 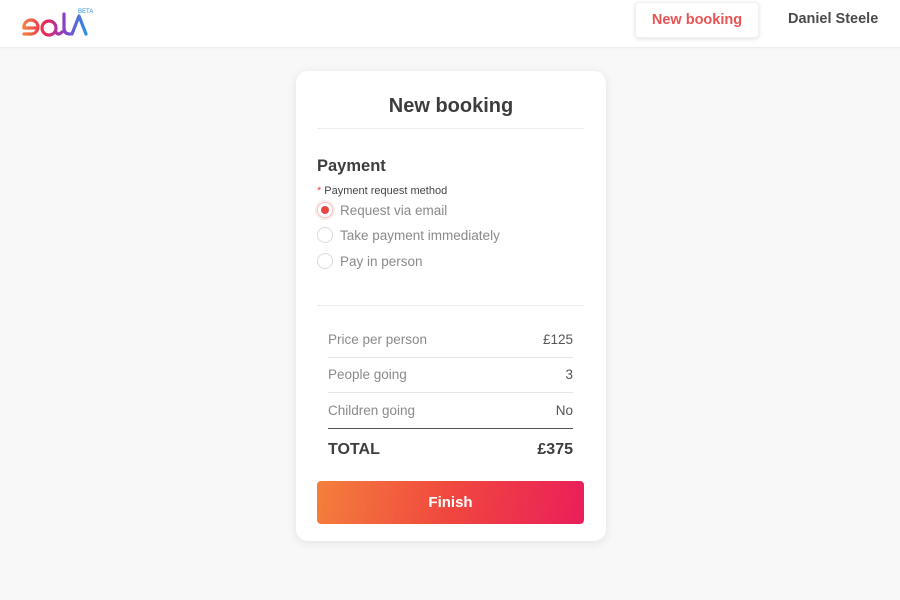 I want to click on summary-total: TOTAL £375, so click(x=450, y=450).